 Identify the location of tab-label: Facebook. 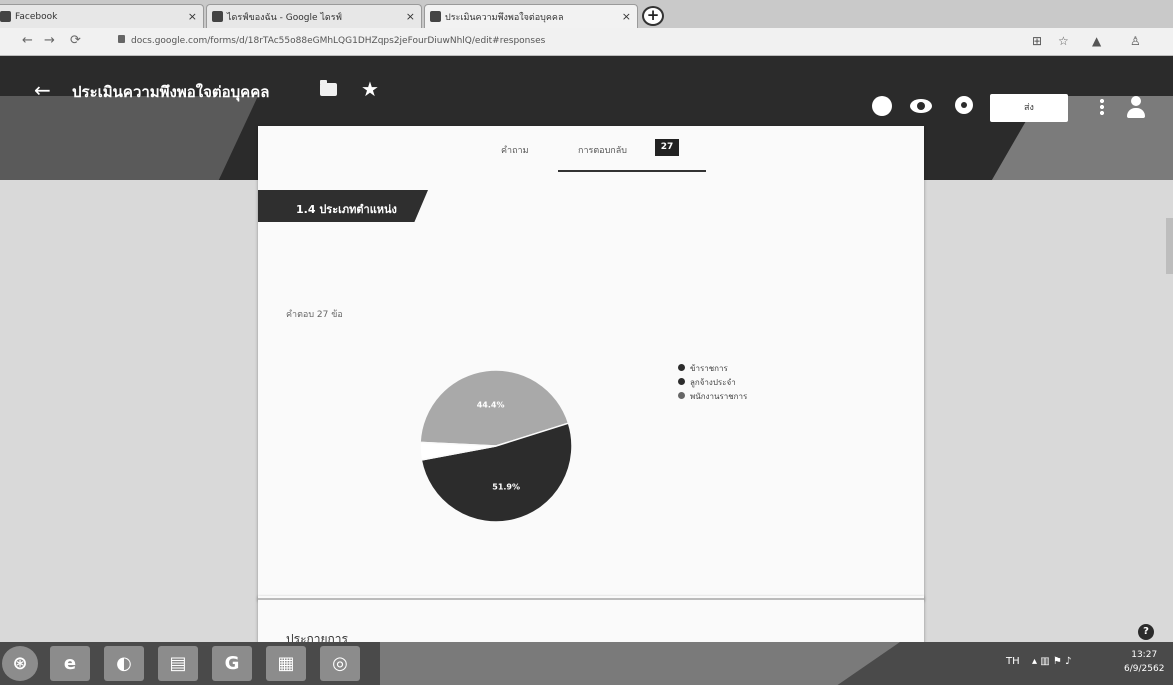
(36, 16).